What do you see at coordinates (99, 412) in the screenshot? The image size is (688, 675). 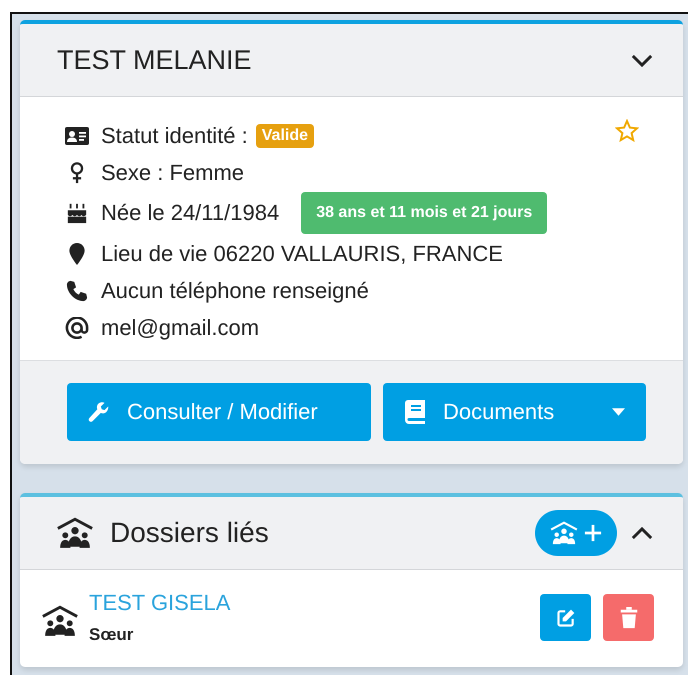 I see `wrench-icon` at bounding box center [99, 412].